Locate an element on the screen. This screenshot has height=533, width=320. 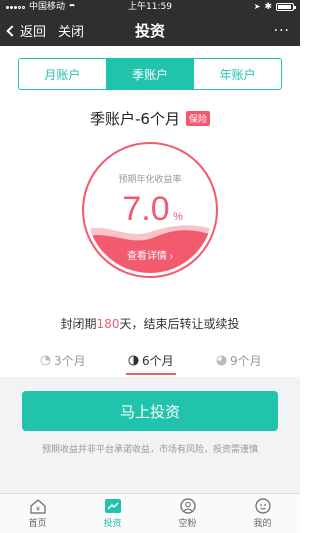
page-title: 投资 is located at coordinates (149, 31).